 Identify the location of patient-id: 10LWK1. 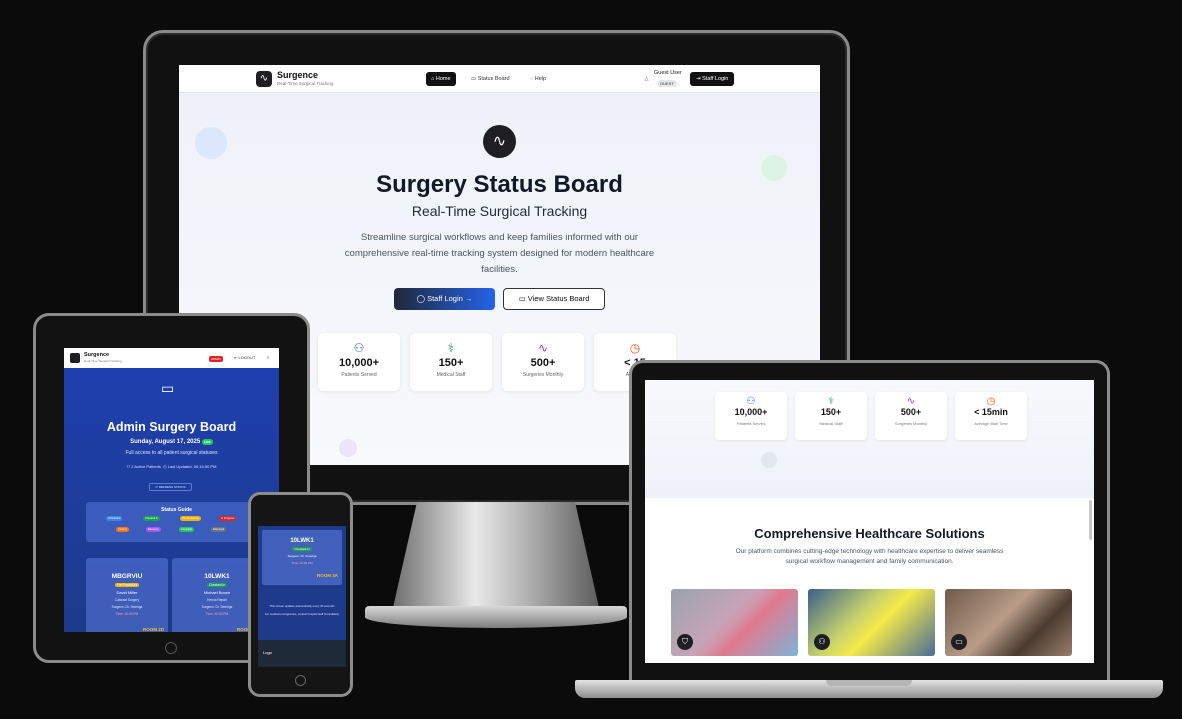
(302, 541).